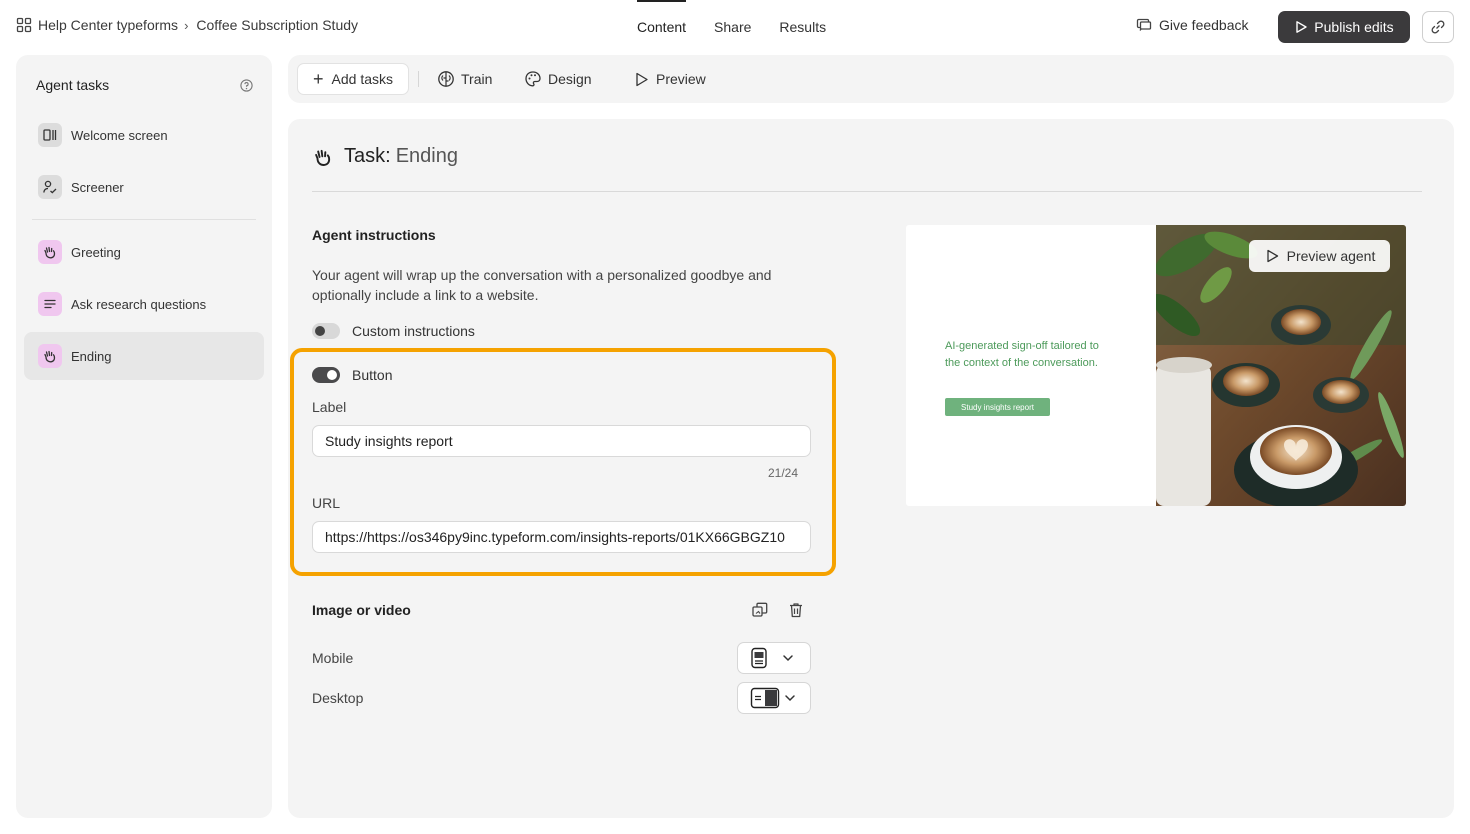 The width and height of the screenshot is (1470, 834). I want to click on task-title-prefix: Task:, so click(367, 156).